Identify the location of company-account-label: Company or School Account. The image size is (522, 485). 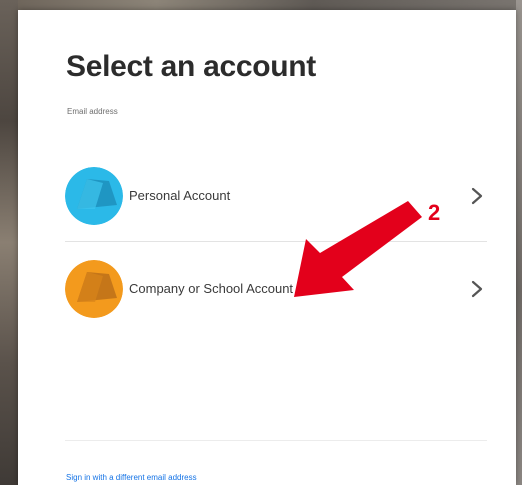
(211, 288).